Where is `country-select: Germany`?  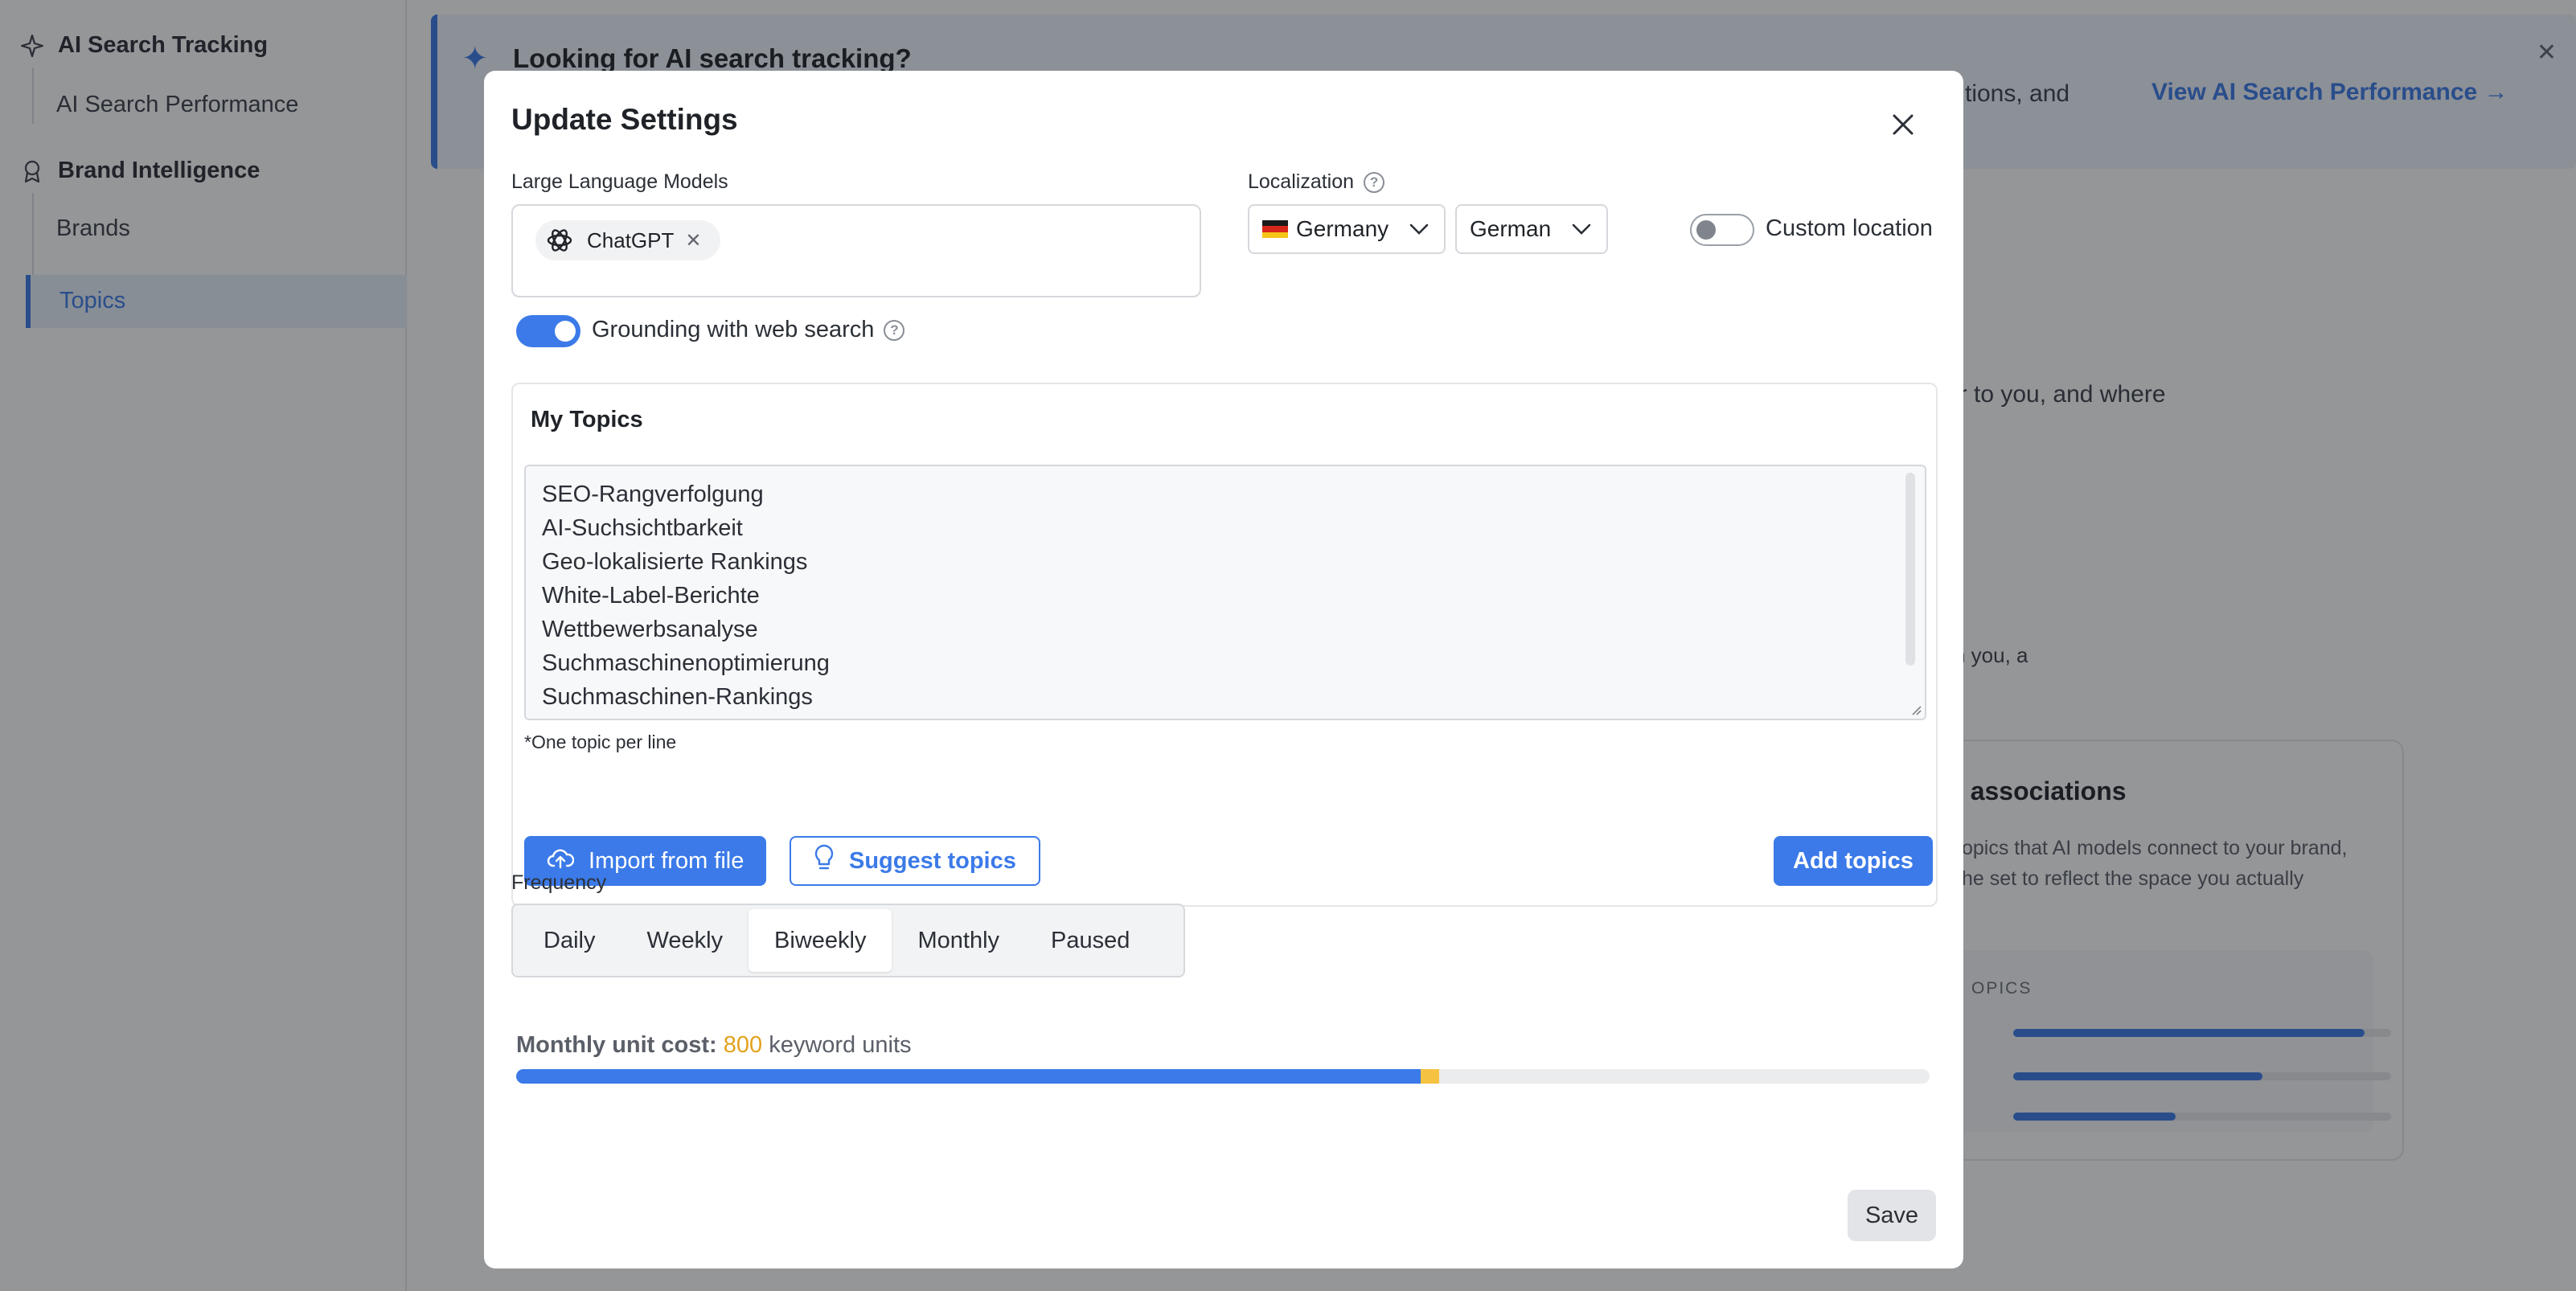 country-select: Germany is located at coordinates (1347, 229).